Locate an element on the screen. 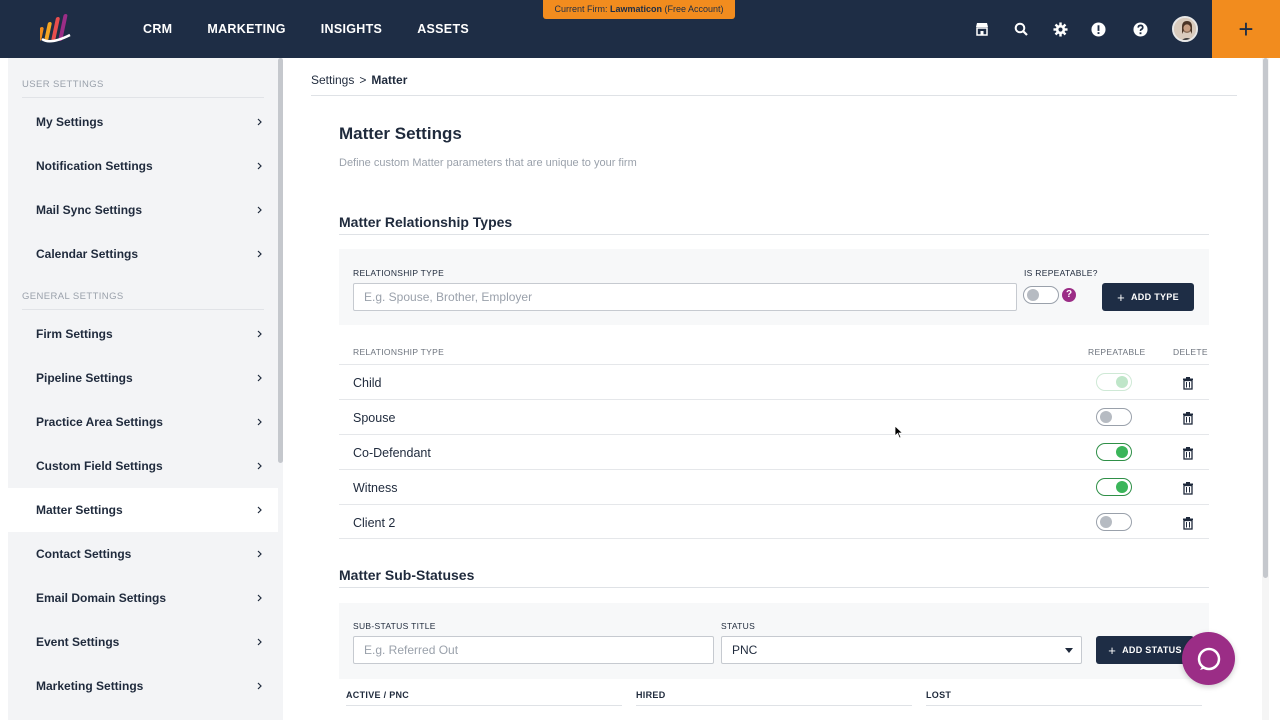 Image resolution: width=1280 pixels, height=720 pixels. table-row: Witness is located at coordinates (774, 486).